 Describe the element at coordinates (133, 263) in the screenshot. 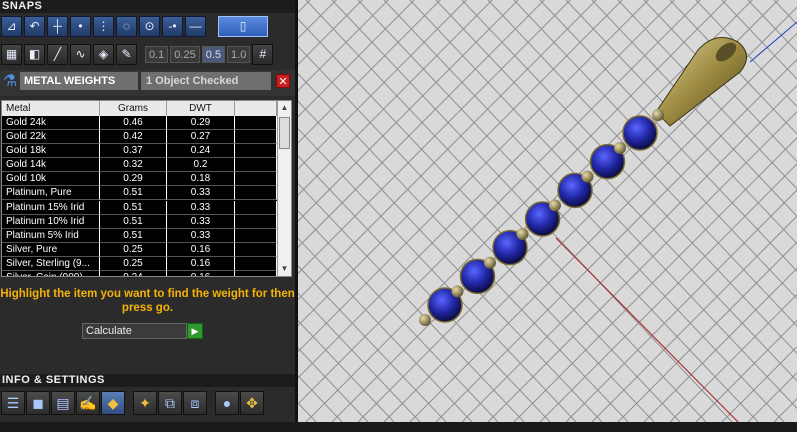

I see `grams-cell: 0.25` at that location.